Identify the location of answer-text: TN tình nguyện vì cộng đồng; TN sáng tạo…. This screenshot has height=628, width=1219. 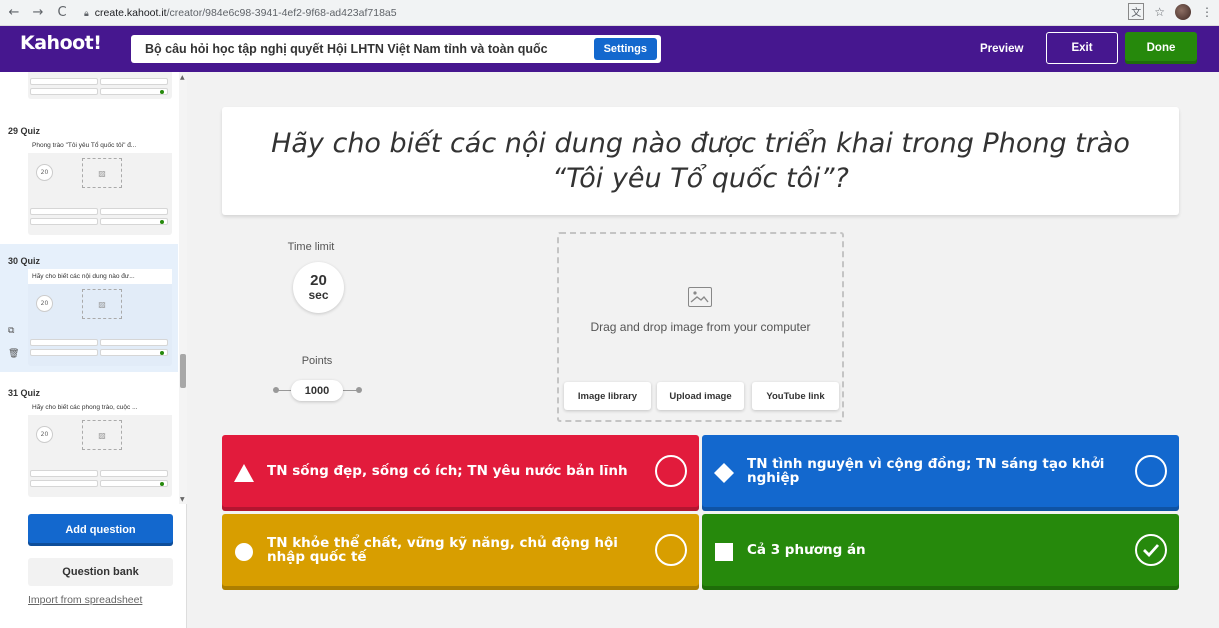
(926, 470).